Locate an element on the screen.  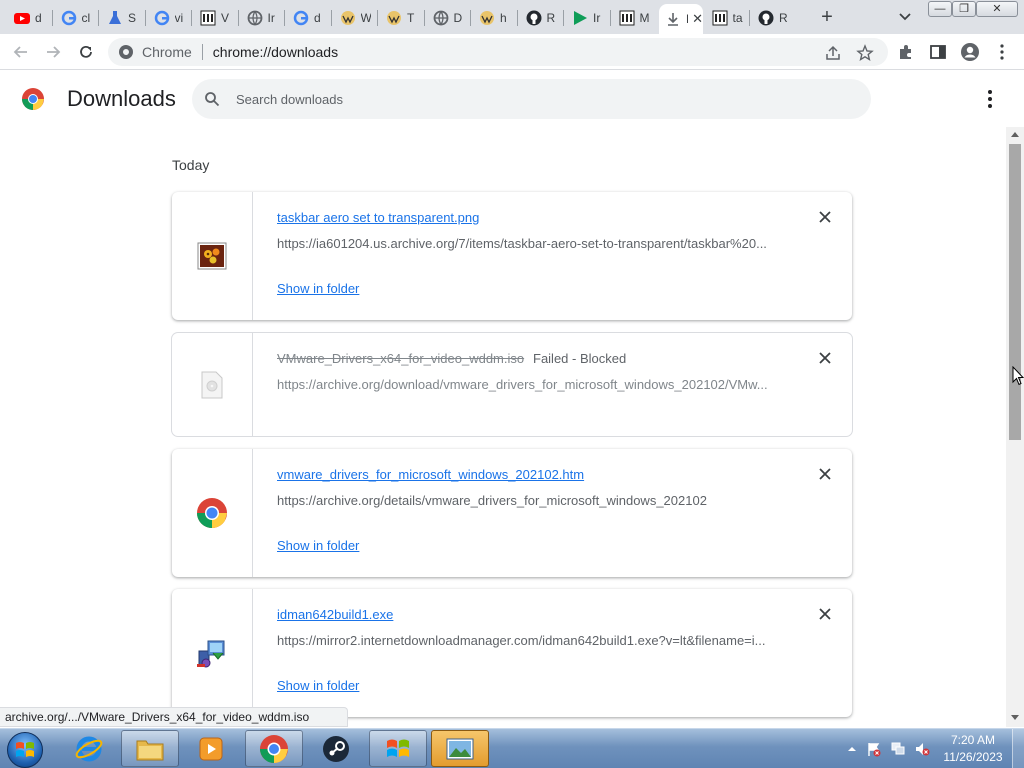
tab-title: ta is located at coordinates (737, 18).